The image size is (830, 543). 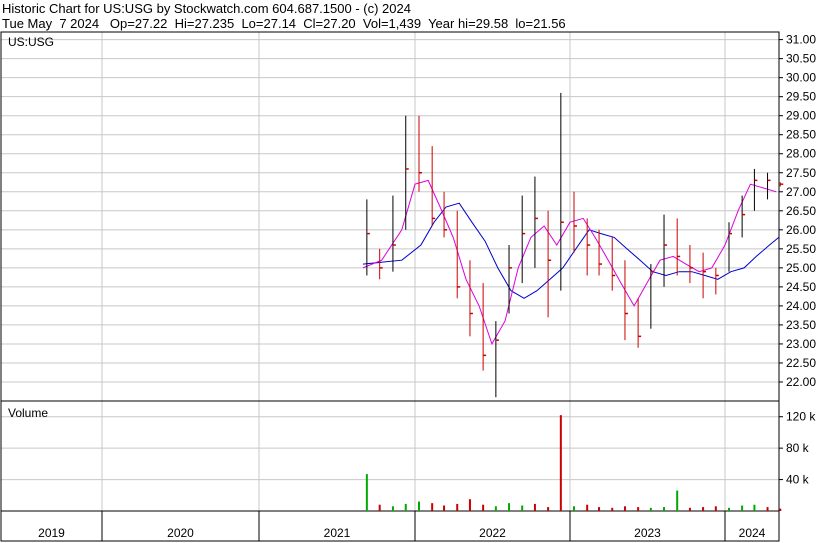 What do you see at coordinates (801, 173) in the screenshot?
I see `price-tick-label: 27.50` at bounding box center [801, 173].